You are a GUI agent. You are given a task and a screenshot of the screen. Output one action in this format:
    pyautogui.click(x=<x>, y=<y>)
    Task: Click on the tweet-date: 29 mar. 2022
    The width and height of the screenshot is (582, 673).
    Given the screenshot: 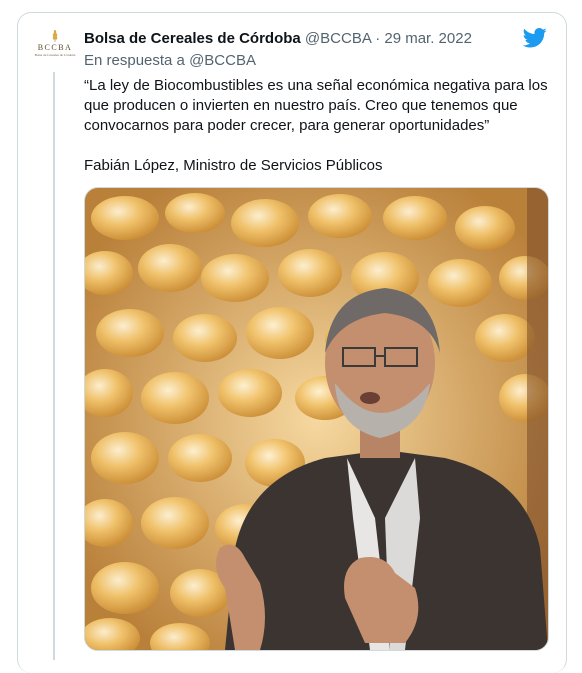 What is the action you would take?
    pyautogui.click(x=428, y=38)
    